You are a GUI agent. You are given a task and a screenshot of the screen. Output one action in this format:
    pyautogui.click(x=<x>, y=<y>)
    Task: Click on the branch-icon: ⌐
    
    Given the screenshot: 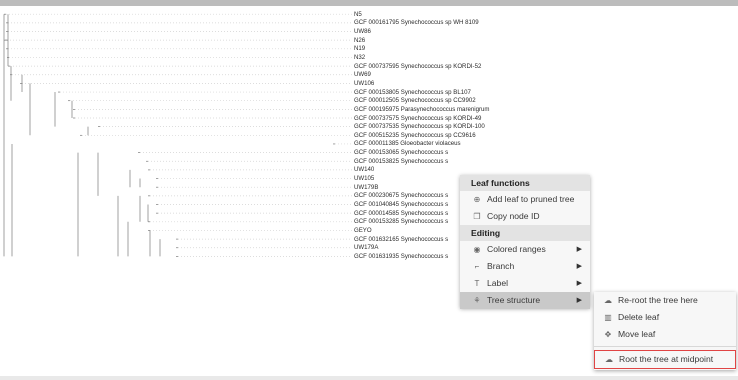 What is the action you would take?
    pyautogui.click(x=477, y=266)
    